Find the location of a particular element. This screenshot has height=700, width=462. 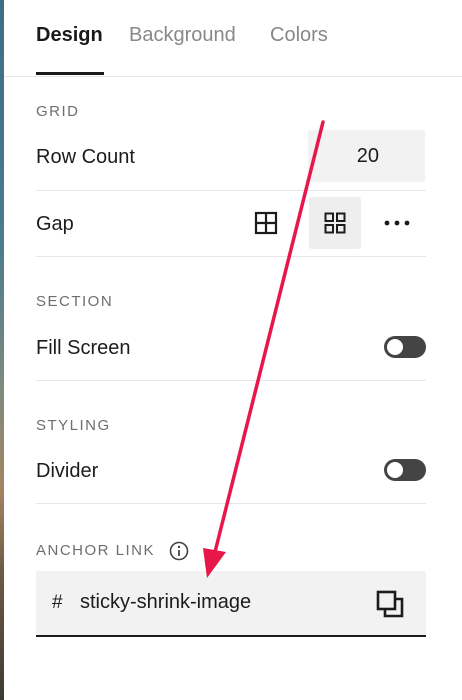

gap-label: Gap is located at coordinates (55, 224).